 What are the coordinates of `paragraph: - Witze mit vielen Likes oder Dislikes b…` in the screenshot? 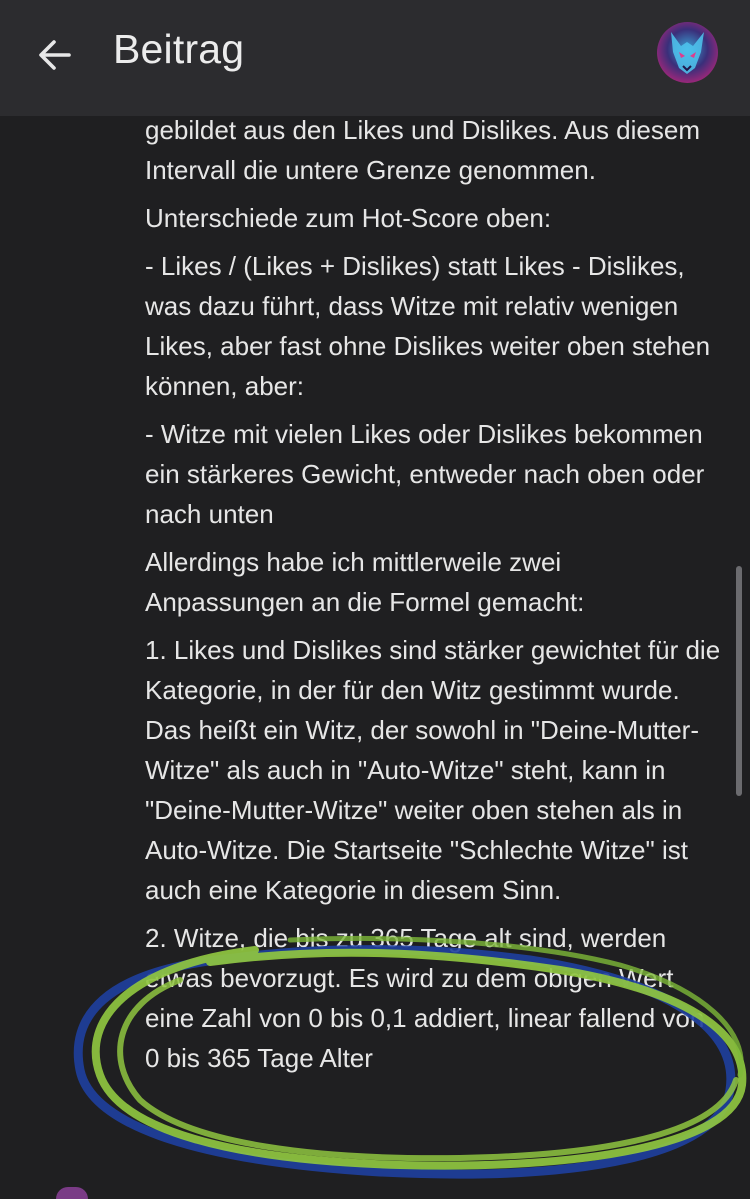 It's located at (425, 474).